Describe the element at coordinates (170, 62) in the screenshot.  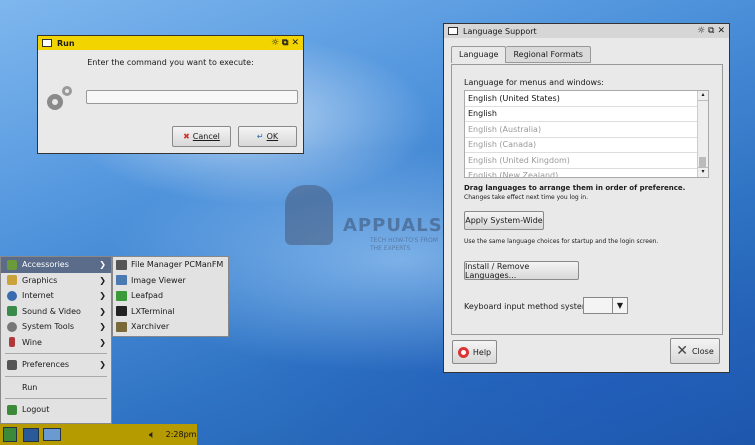
I see `run-prompt: Enter the command you want to execute:` at that location.